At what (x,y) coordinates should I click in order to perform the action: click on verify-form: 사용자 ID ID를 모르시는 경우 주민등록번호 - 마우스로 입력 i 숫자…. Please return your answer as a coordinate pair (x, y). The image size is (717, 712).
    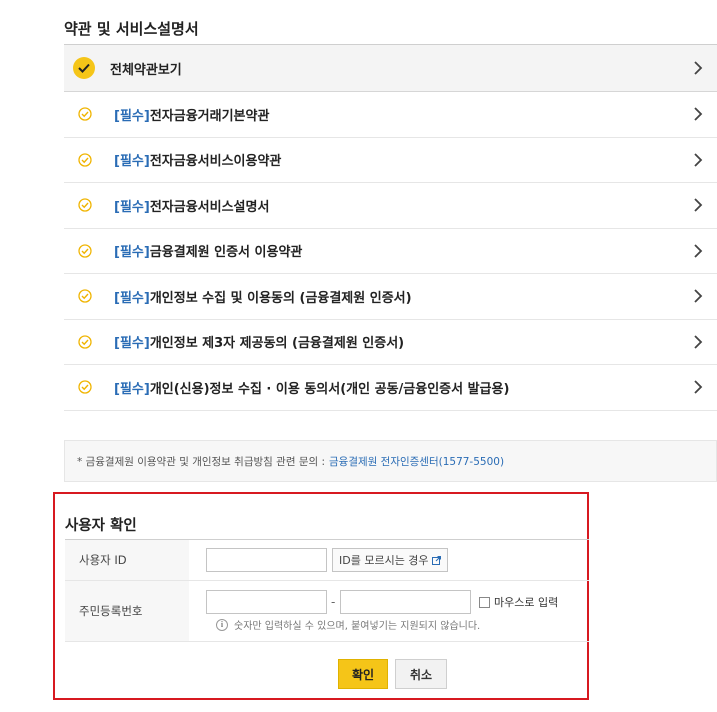
    Looking at the image, I should click on (327, 590).